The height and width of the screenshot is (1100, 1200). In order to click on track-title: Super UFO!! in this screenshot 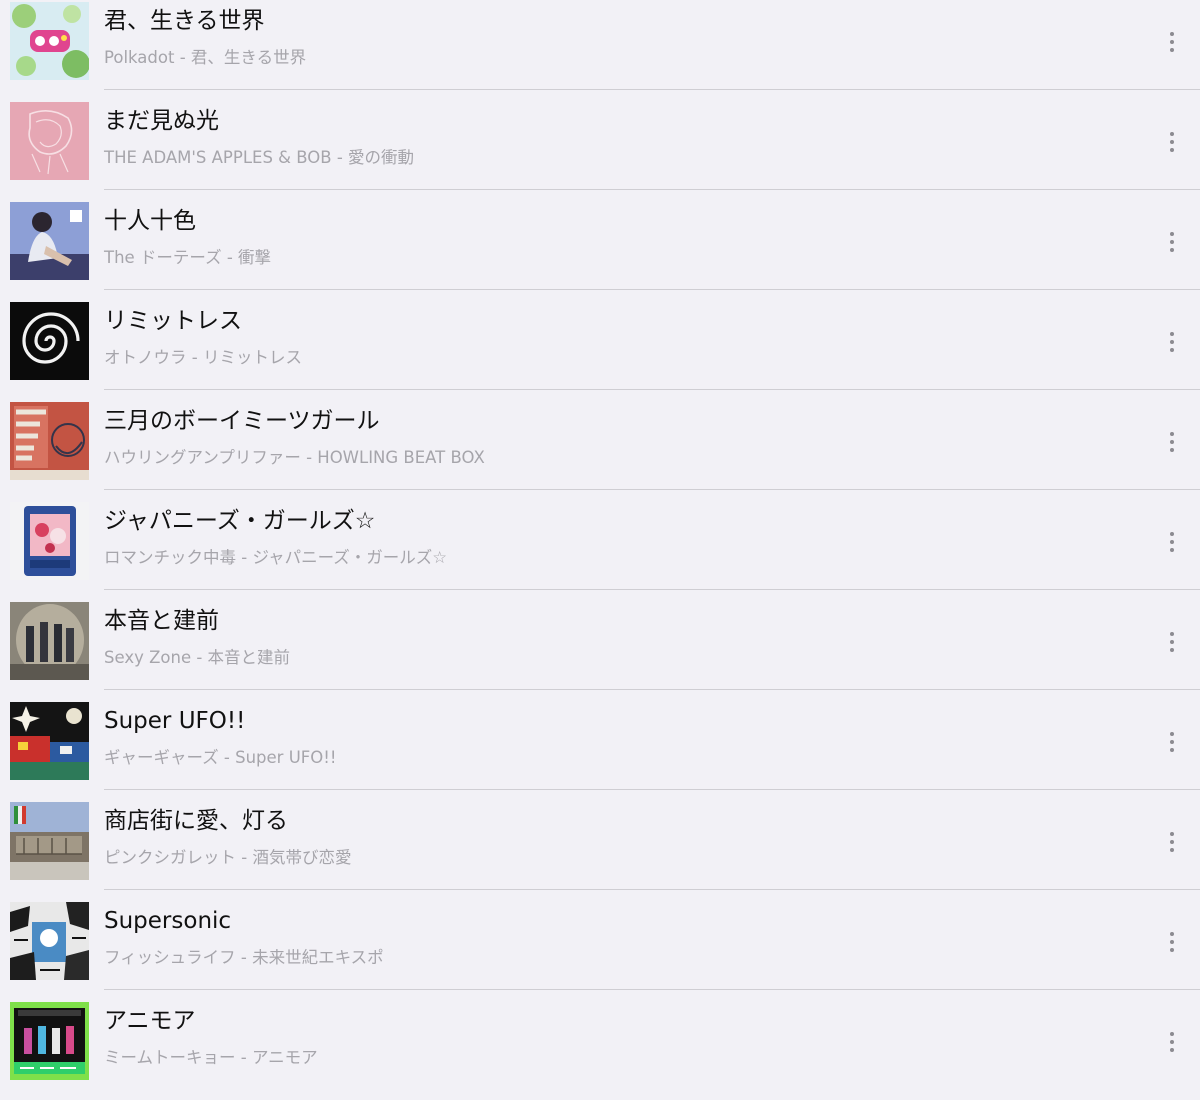, I will do `click(175, 721)`.